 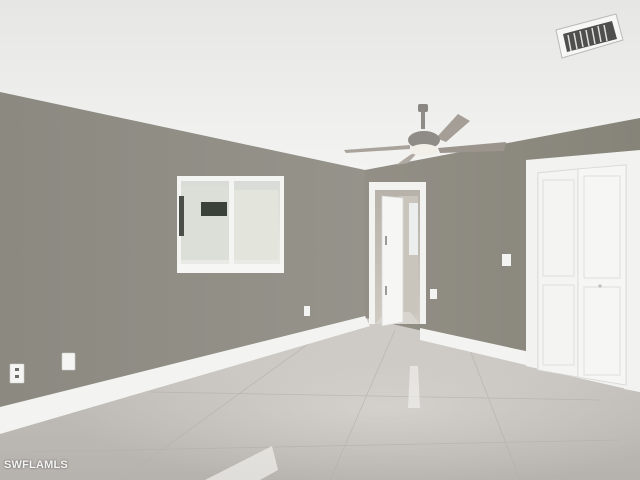 I want to click on closet-door-right, so click(x=602, y=275).